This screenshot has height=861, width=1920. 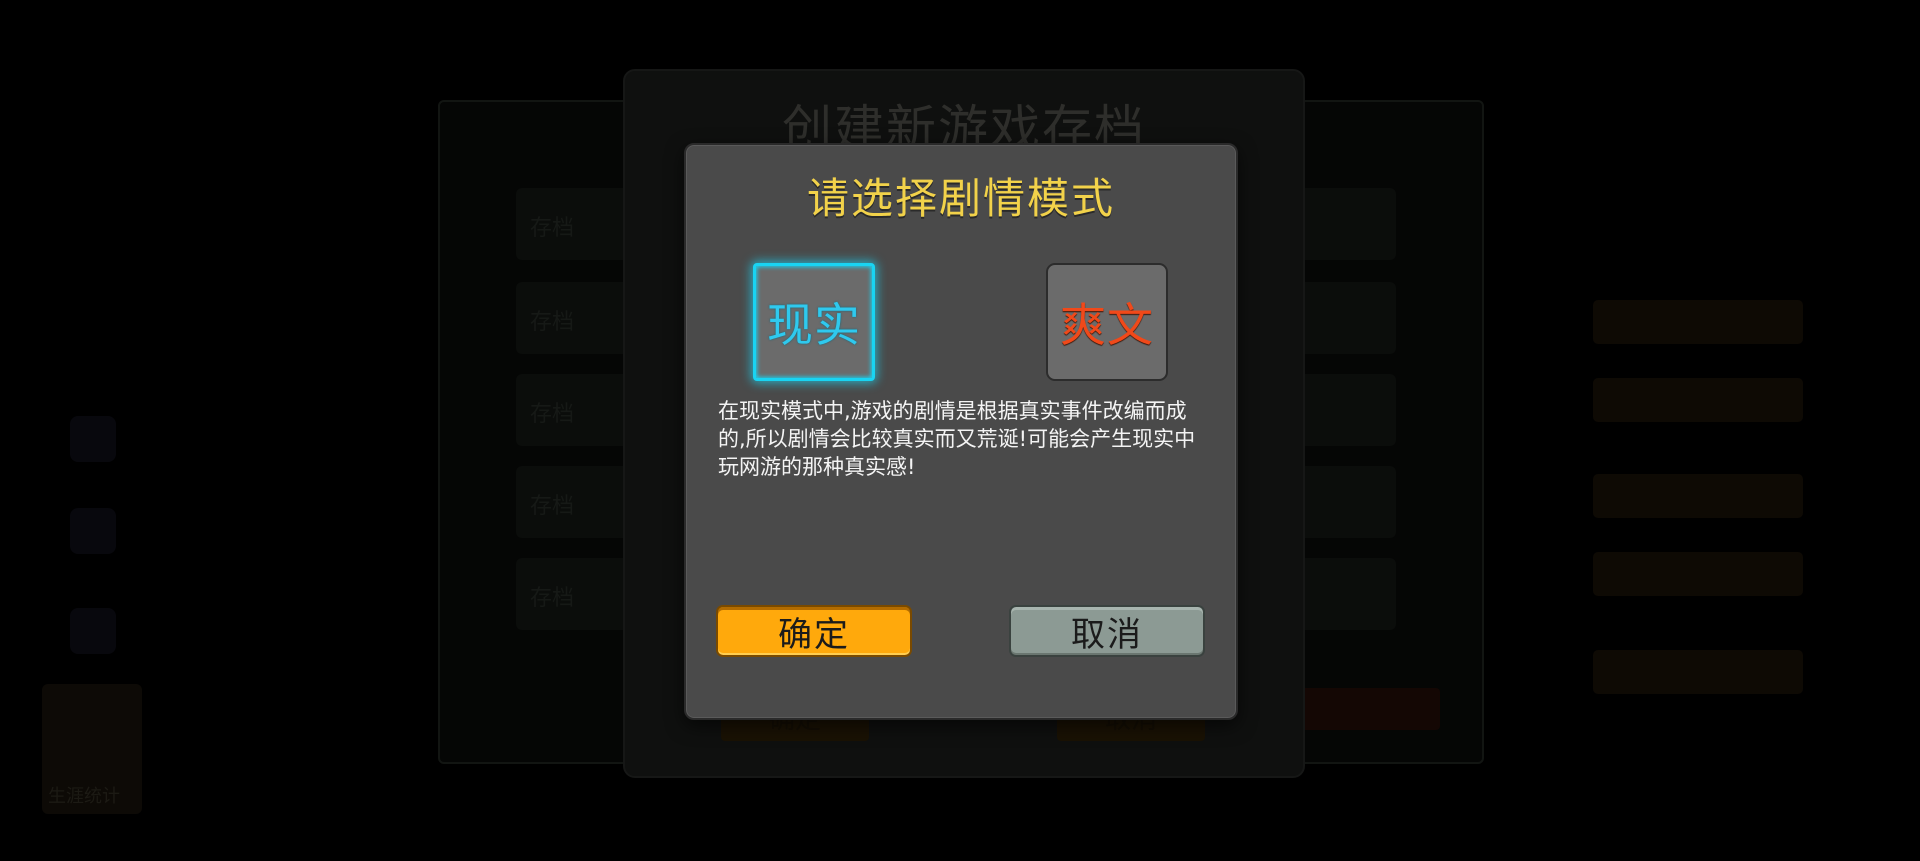 I want to click on mode-reality-label: 现实, so click(x=814, y=325).